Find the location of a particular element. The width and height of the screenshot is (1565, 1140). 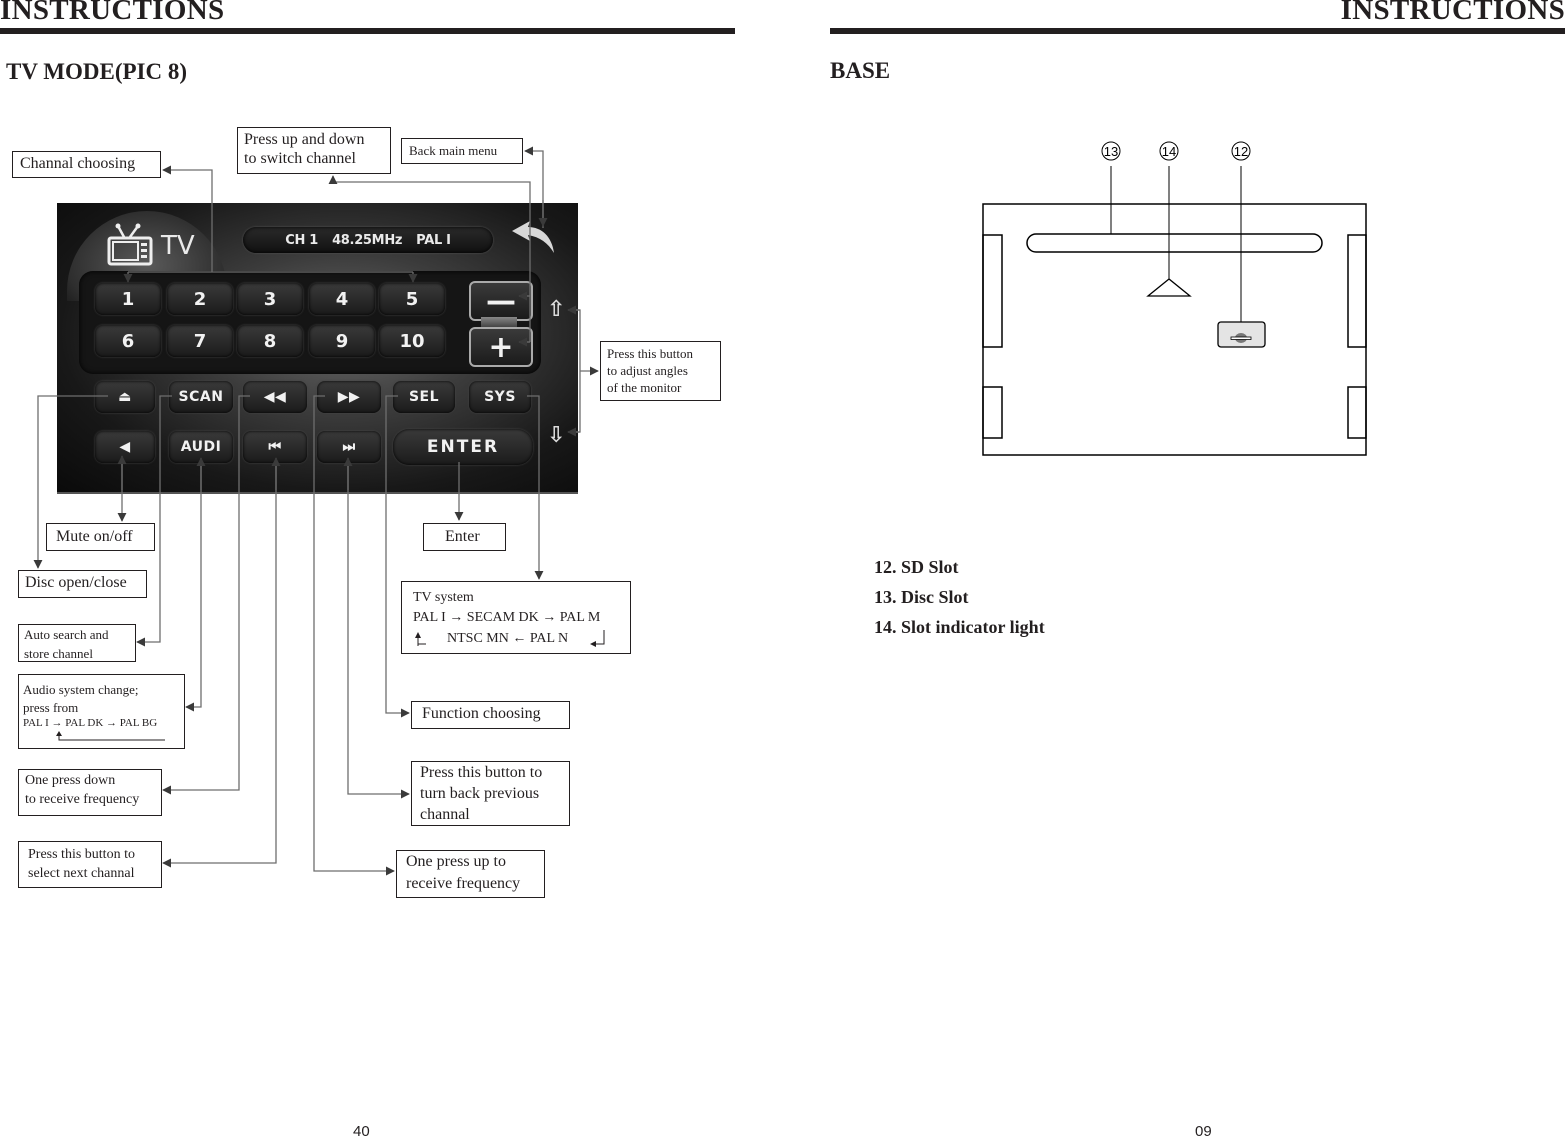

sys-button: SYS is located at coordinates (500, 397).